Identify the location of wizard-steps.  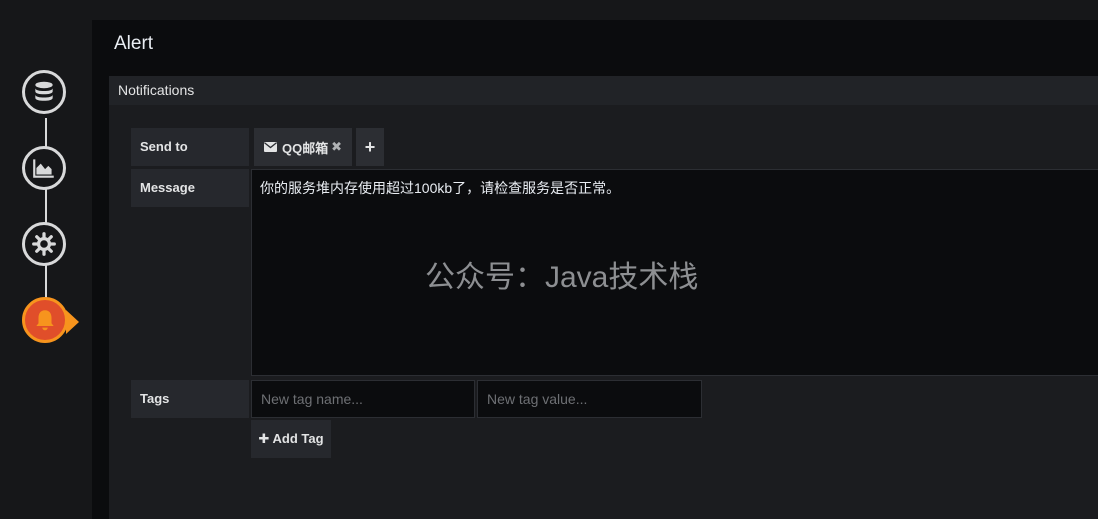
(46, 259).